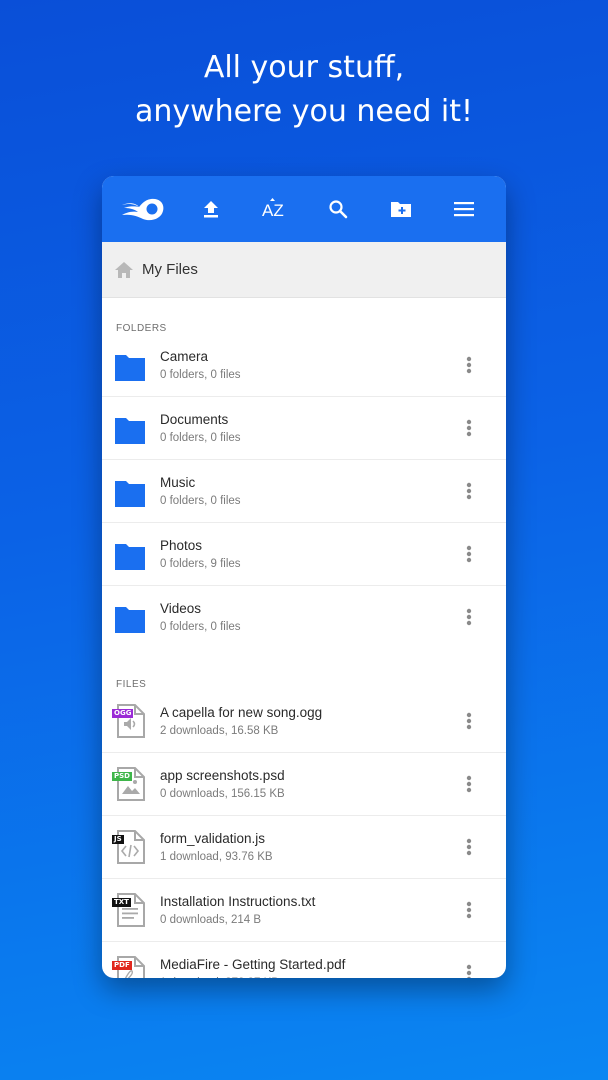 This screenshot has height=1080, width=608. What do you see at coordinates (184, 356) in the screenshot?
I see `folder-name: Camera` at bounding box center [184, 356].